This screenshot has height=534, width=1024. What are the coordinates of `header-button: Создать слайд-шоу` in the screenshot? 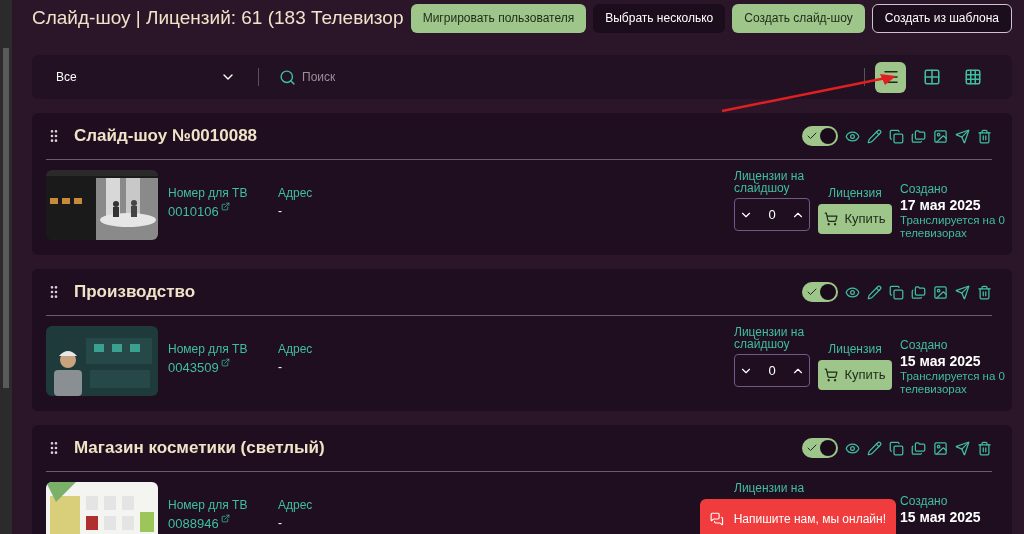 It's located at (798, 18).